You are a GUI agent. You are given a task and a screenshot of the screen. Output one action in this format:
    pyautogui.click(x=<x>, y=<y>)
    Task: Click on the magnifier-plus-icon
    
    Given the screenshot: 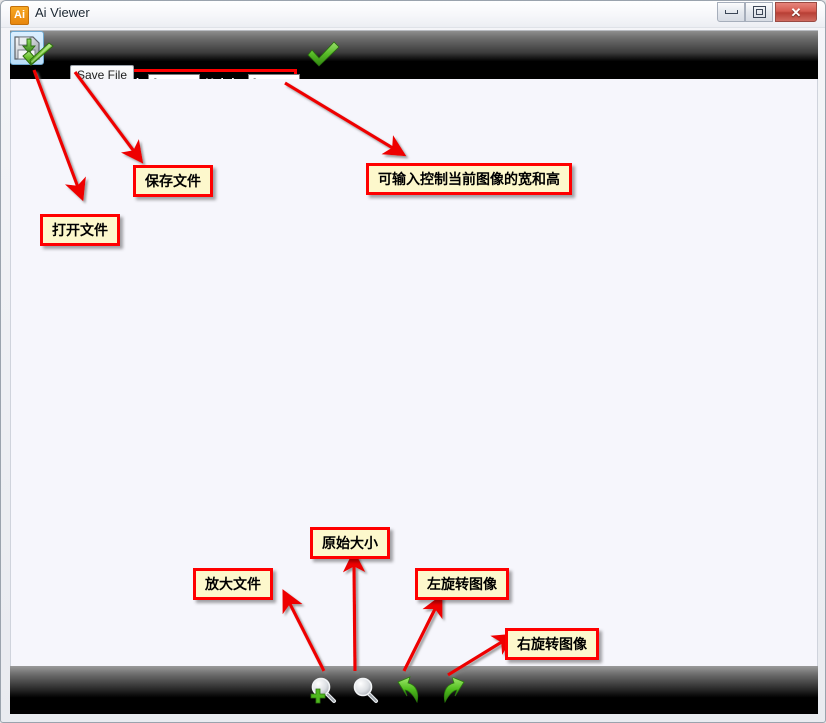 What is the action you would take?
    pyautogui.click(x=323, y=690)
    